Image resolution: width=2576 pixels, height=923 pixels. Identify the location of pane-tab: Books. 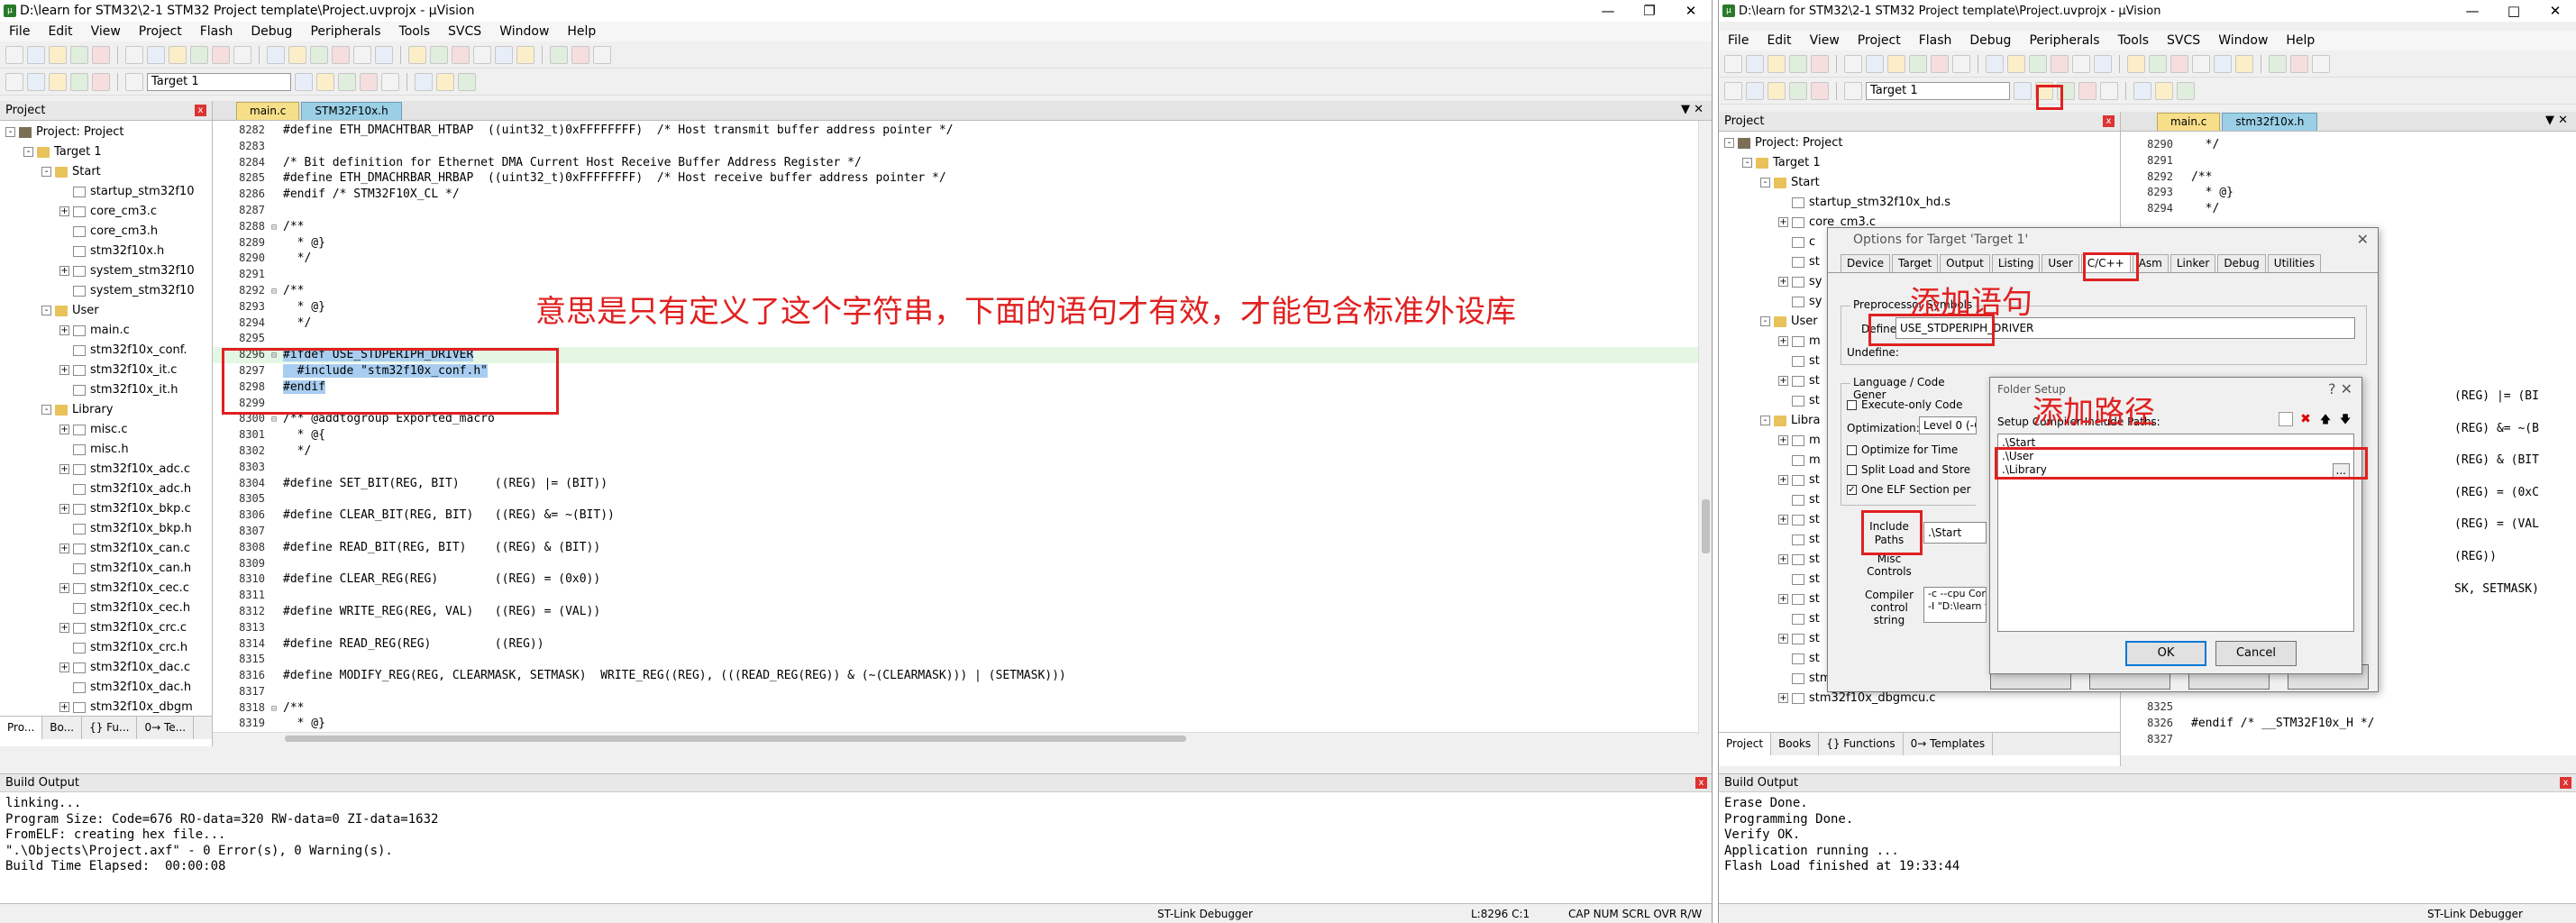
(1795, 744).